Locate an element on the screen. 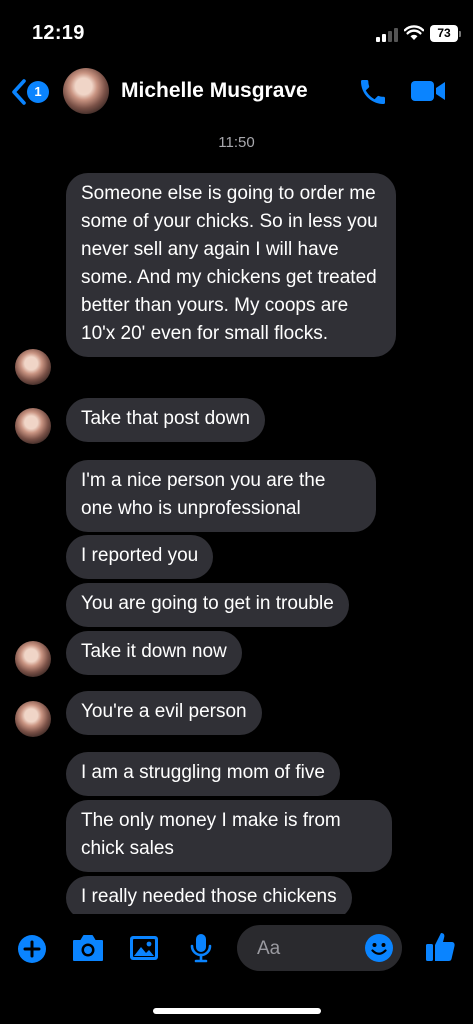 This screenshot has height=1024, width=473. status-time: 12:19 is located at coordinates (58, 33).